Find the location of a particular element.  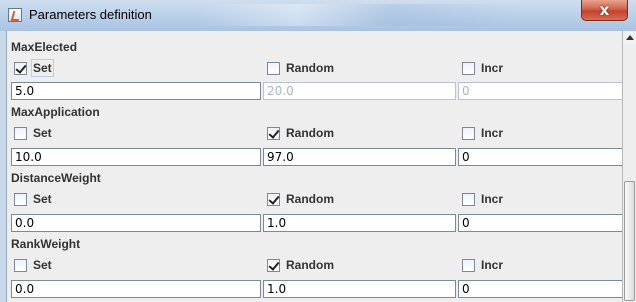

random-value-field: 20.0 is located at coordinates (359, 91).